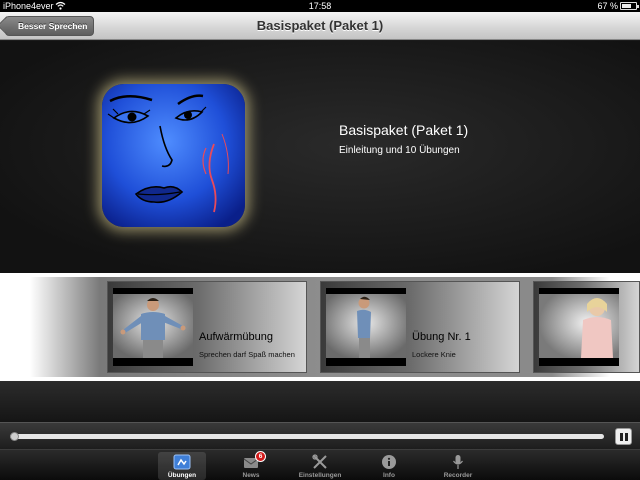 The width and height of the screenshot is (640, 480). I want to click on man-standing-profile-thumbnail, so click(366, 327).